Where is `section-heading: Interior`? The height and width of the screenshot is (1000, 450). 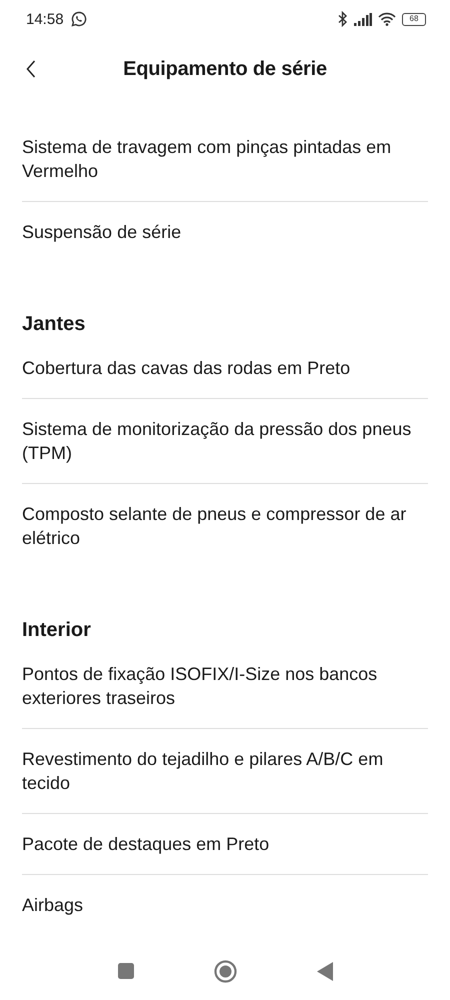 section-heading: Interior is located at coordinates (57, 630).